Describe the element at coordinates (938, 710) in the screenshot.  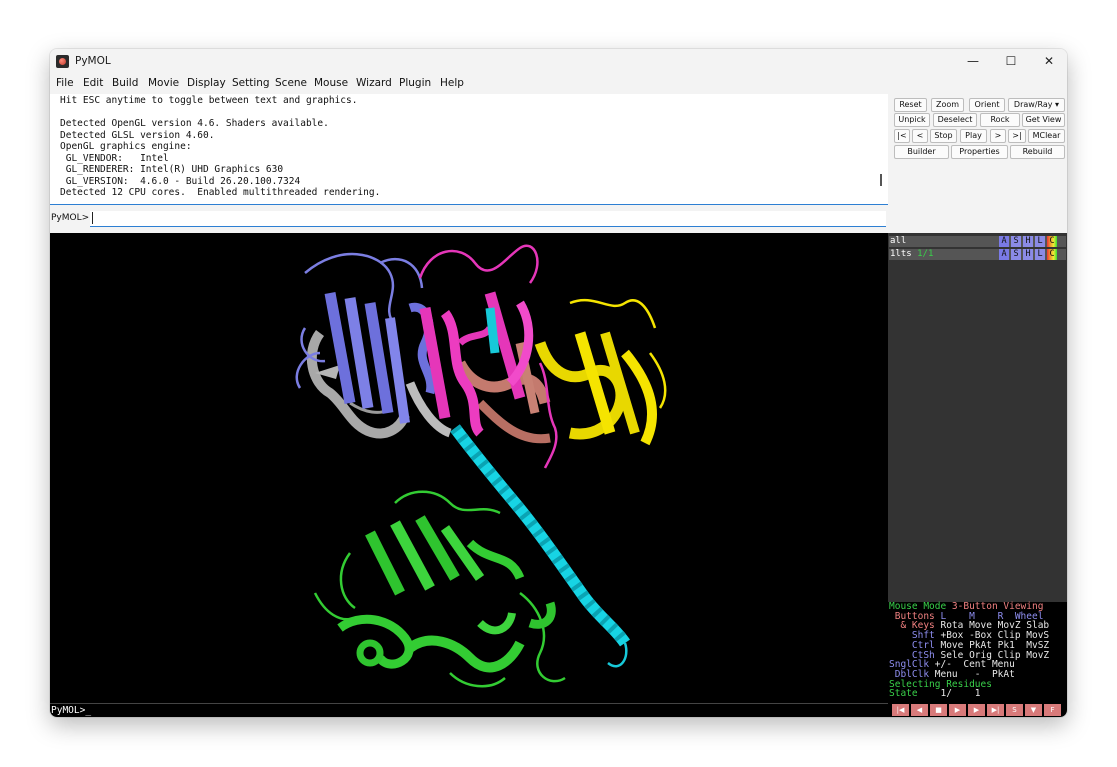
I see `stop-icon: ■` at that location.